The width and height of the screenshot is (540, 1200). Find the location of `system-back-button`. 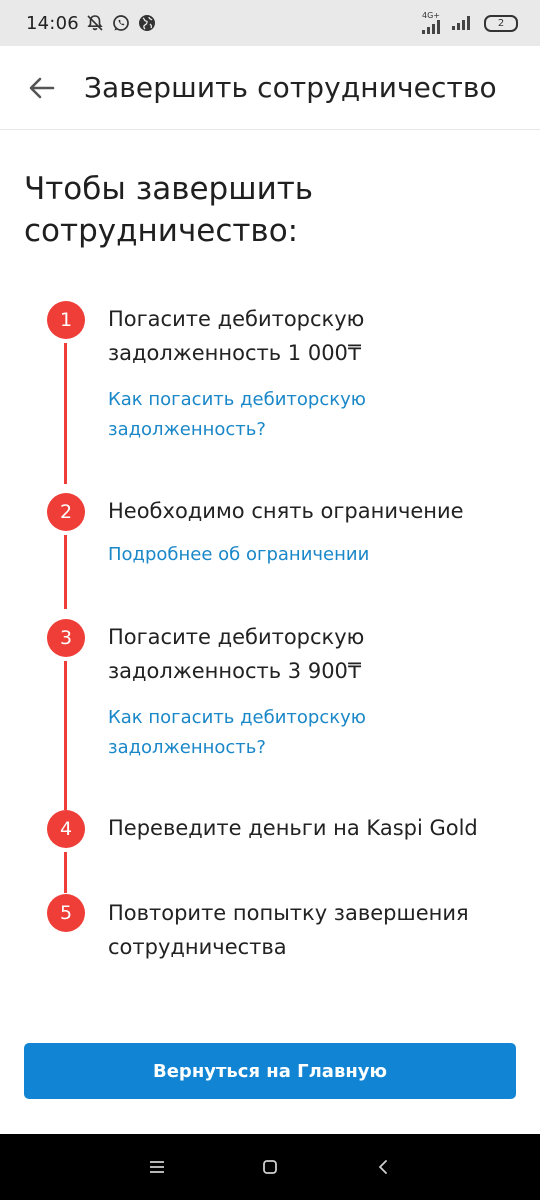

system-back-button is located at coordinates (383, 1167).